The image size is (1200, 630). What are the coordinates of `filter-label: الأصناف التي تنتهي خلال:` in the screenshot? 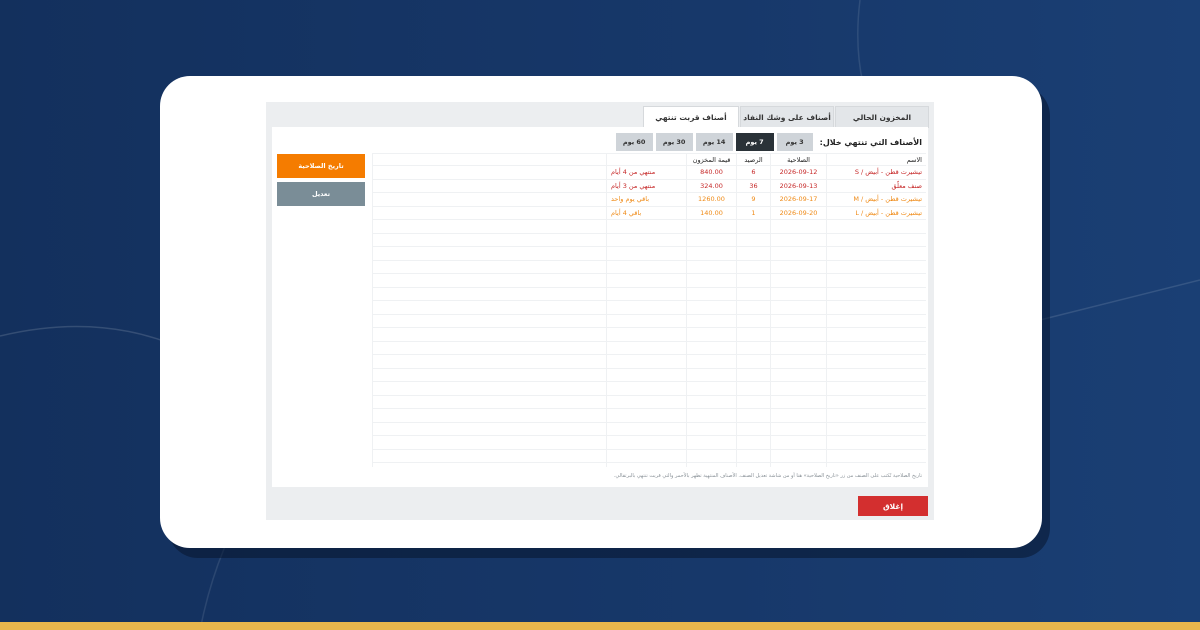 It's located at (870, 142).